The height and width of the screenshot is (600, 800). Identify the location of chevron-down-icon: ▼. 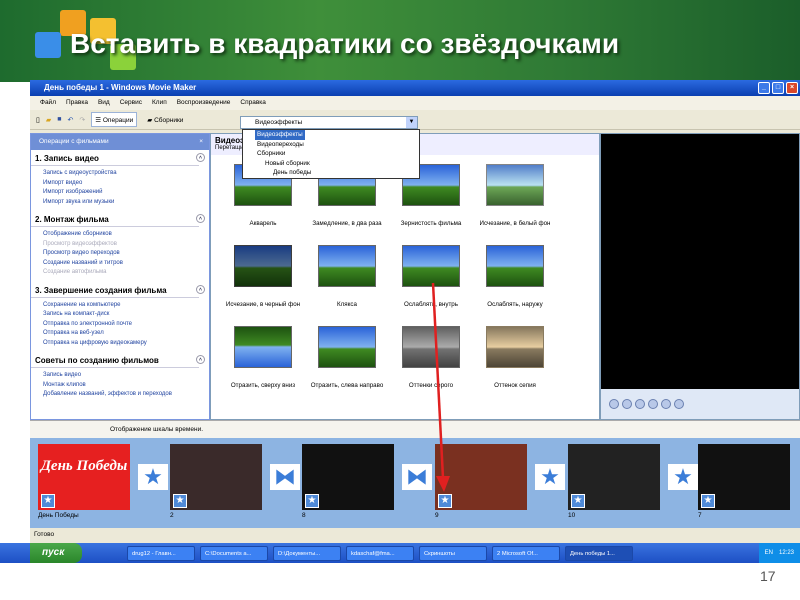
(411, 122).